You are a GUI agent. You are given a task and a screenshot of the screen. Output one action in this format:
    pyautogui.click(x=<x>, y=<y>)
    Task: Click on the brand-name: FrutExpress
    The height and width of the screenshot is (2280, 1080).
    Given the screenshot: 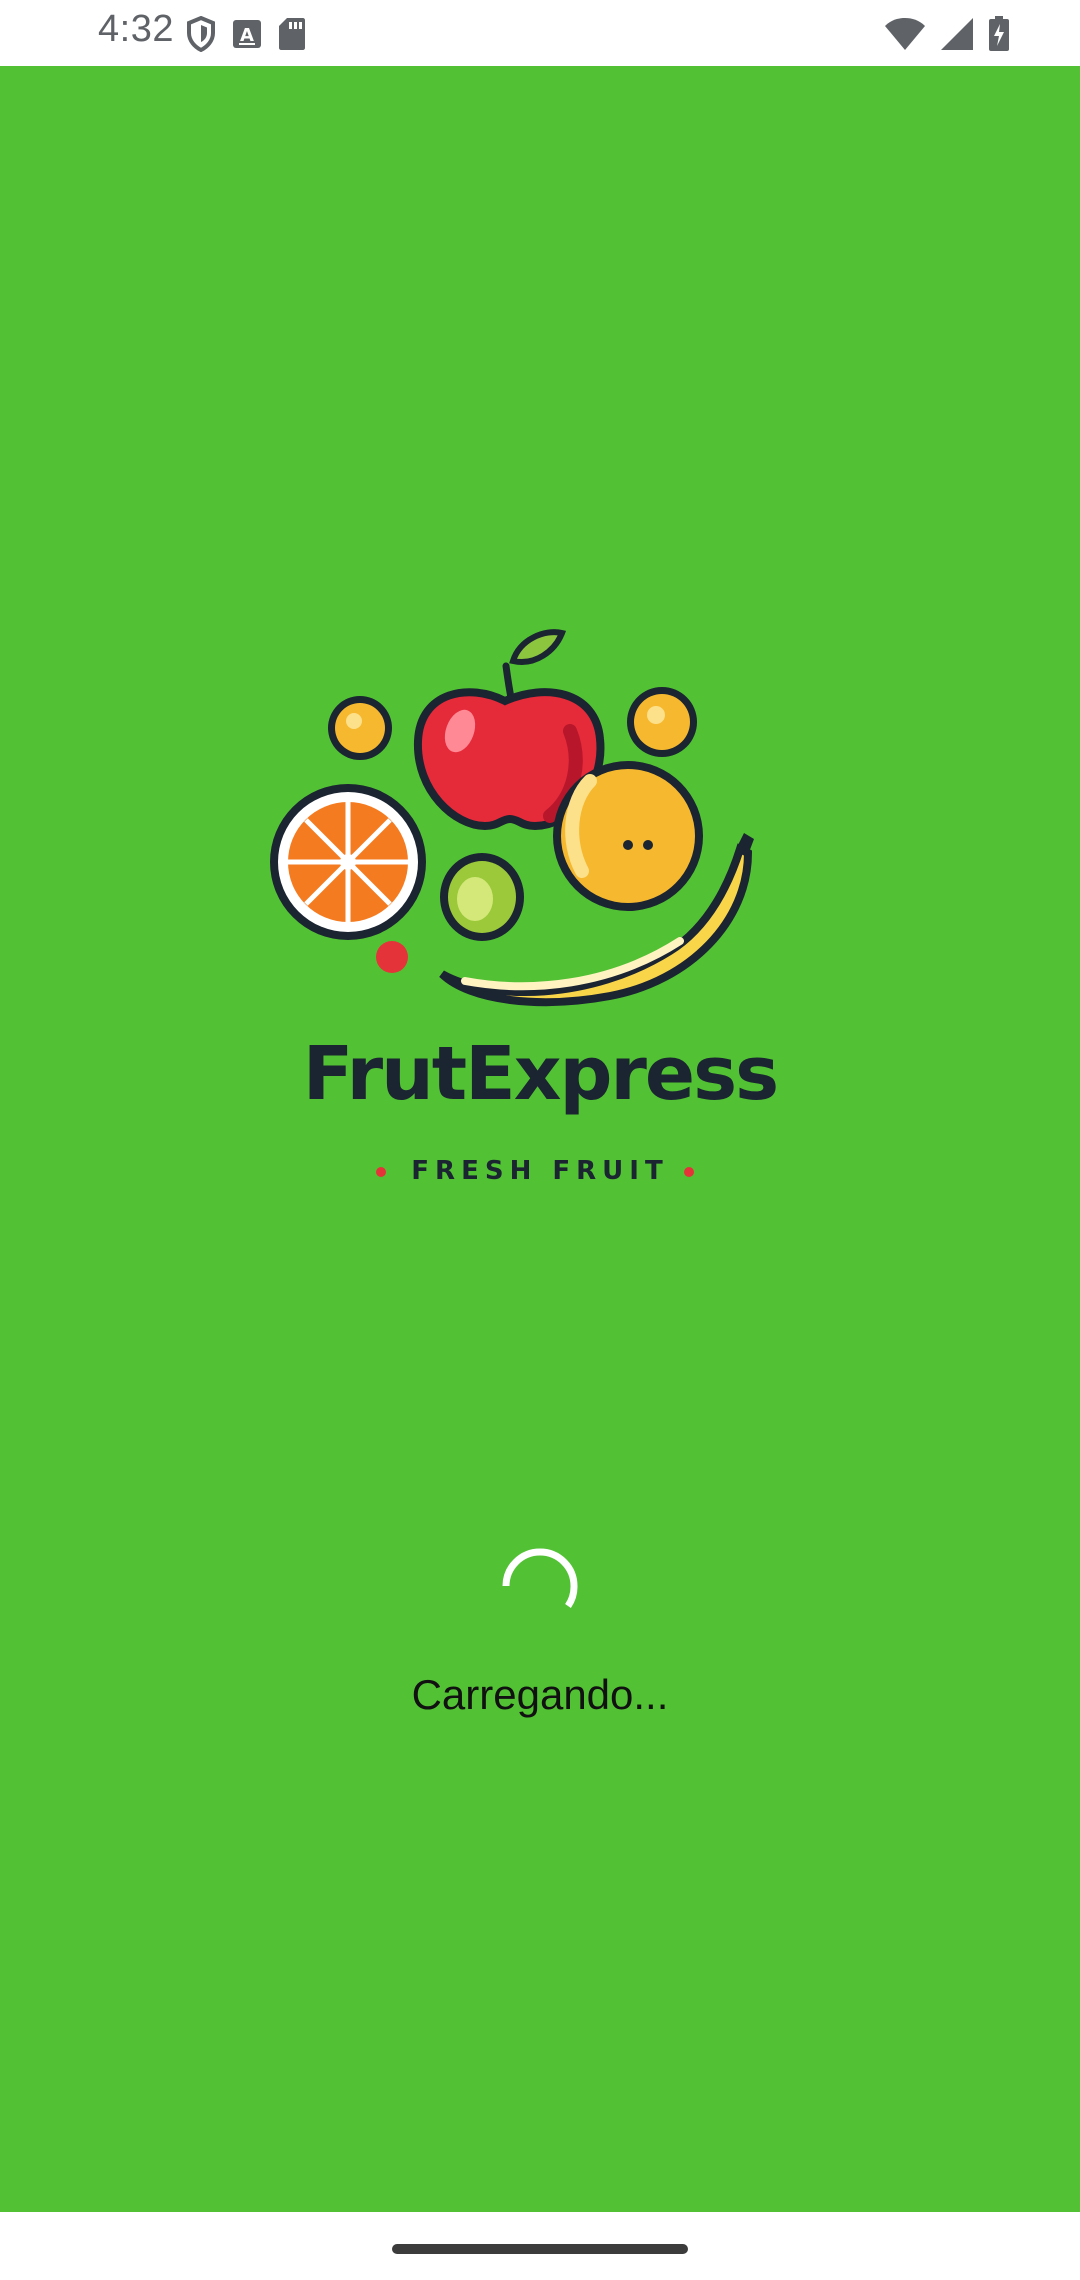 What is the action you would take?
    pyautogui.click(x=540, y=1074)
    